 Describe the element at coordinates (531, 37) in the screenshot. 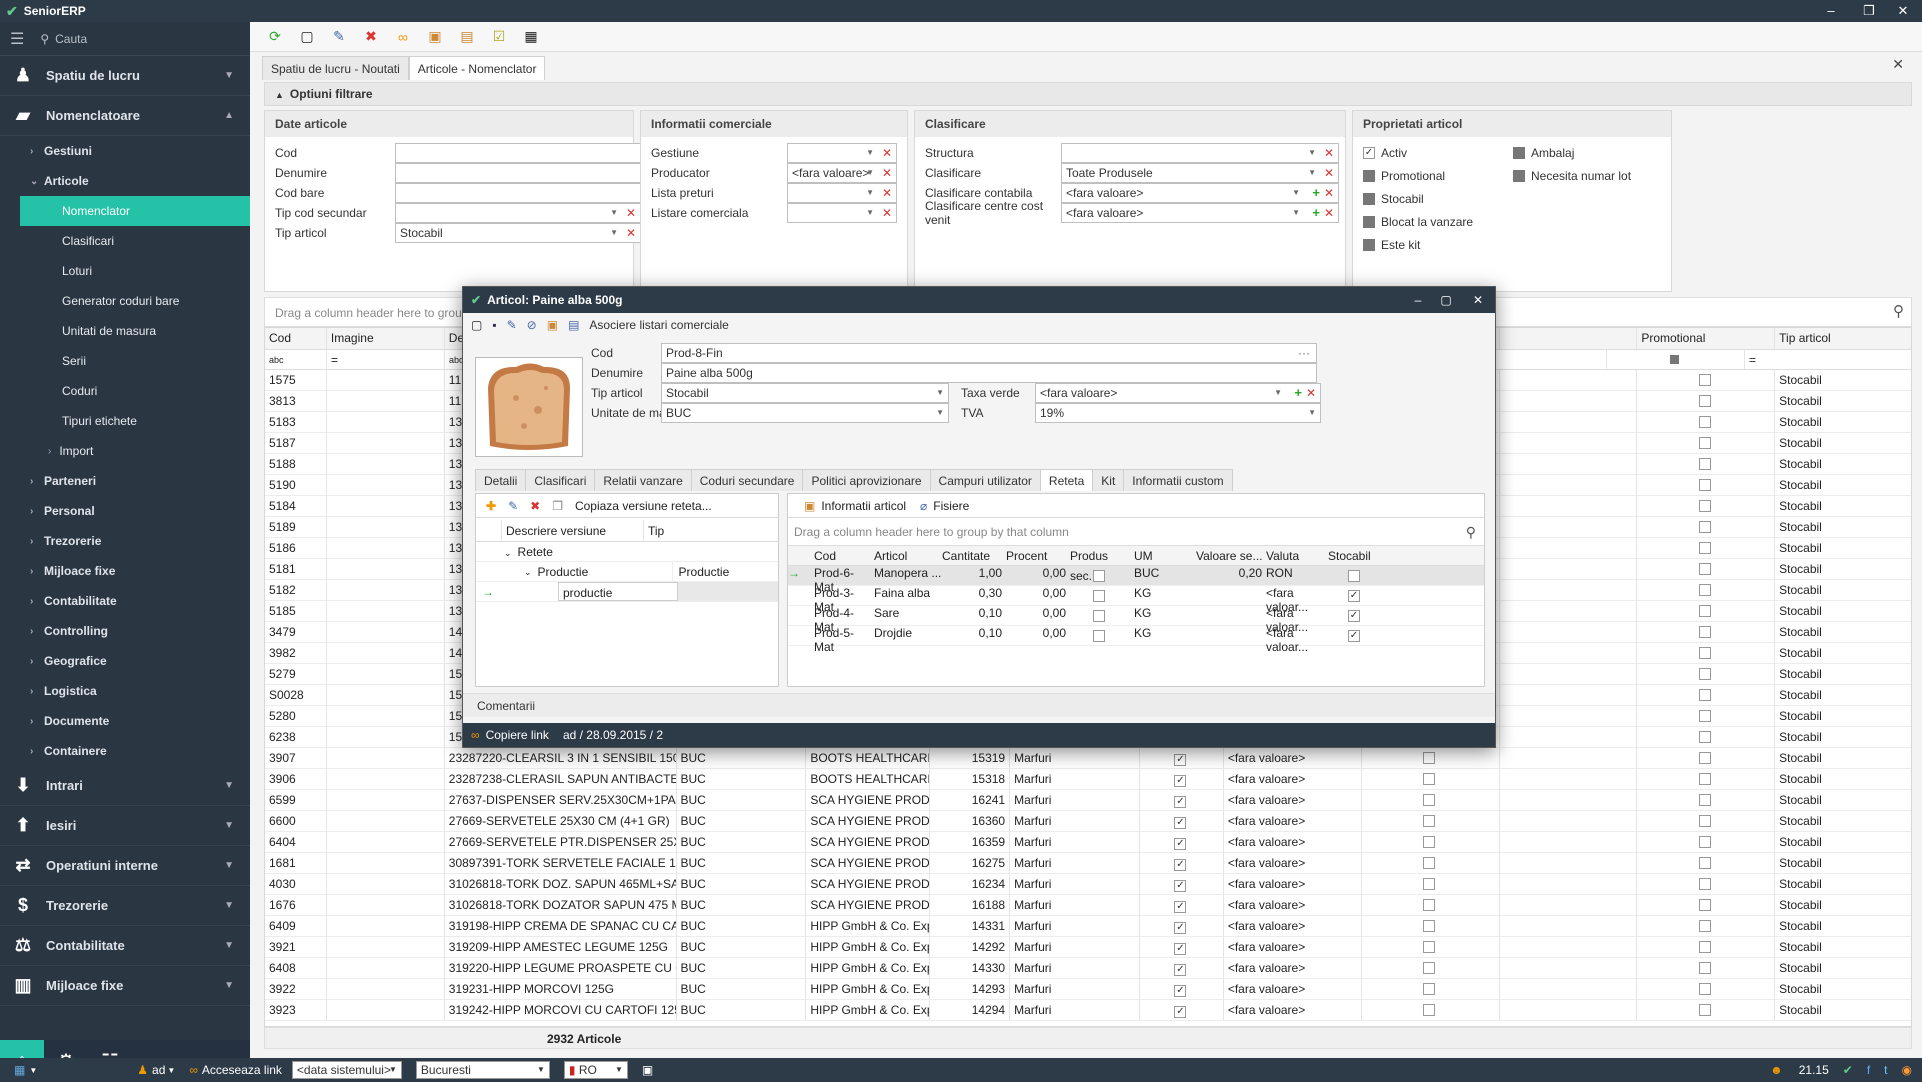

I see `columns-icon: ▦` at that location.